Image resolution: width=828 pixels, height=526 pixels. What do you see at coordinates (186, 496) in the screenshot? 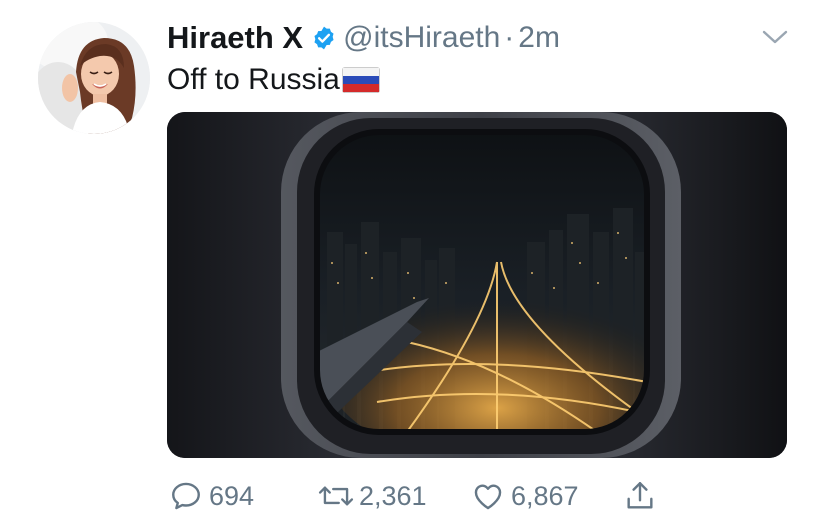
I see `reply-icon` at bounding box center [186, 496].